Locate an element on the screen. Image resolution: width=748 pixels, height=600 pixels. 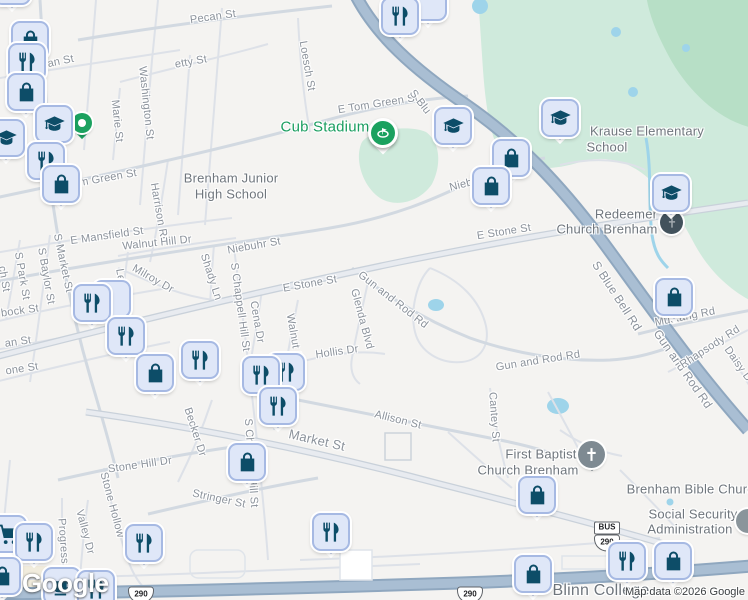
google-logo: Google is located at coordinates (65, 583).